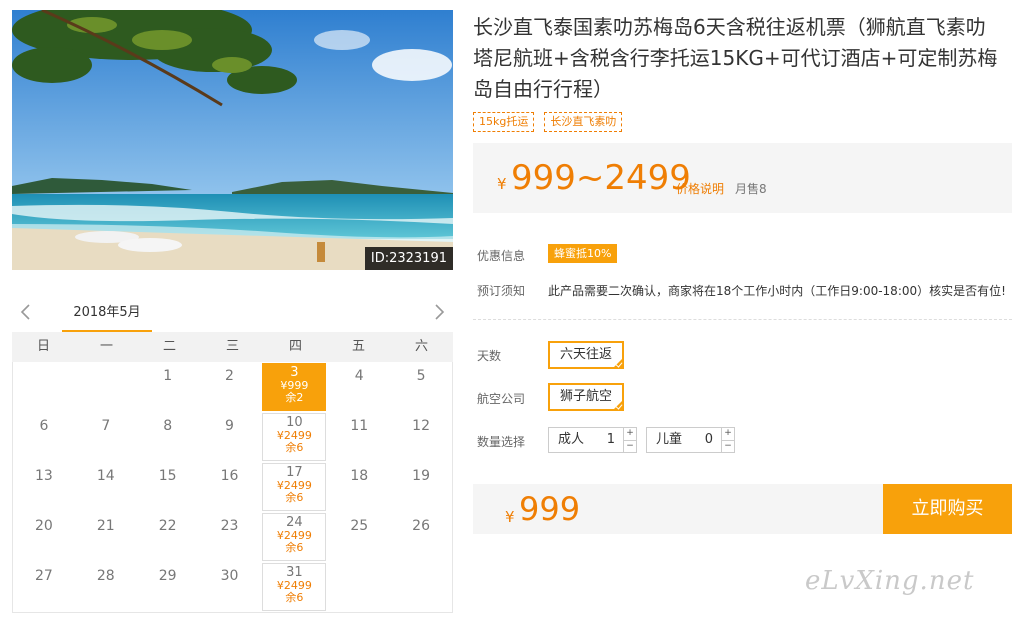 The height and width of the screenshot is (619, 1012). What do you see at coordinates (295, 346) in the screenshot?
I see `weekday-label: 四` at bounding box center [295, 346].